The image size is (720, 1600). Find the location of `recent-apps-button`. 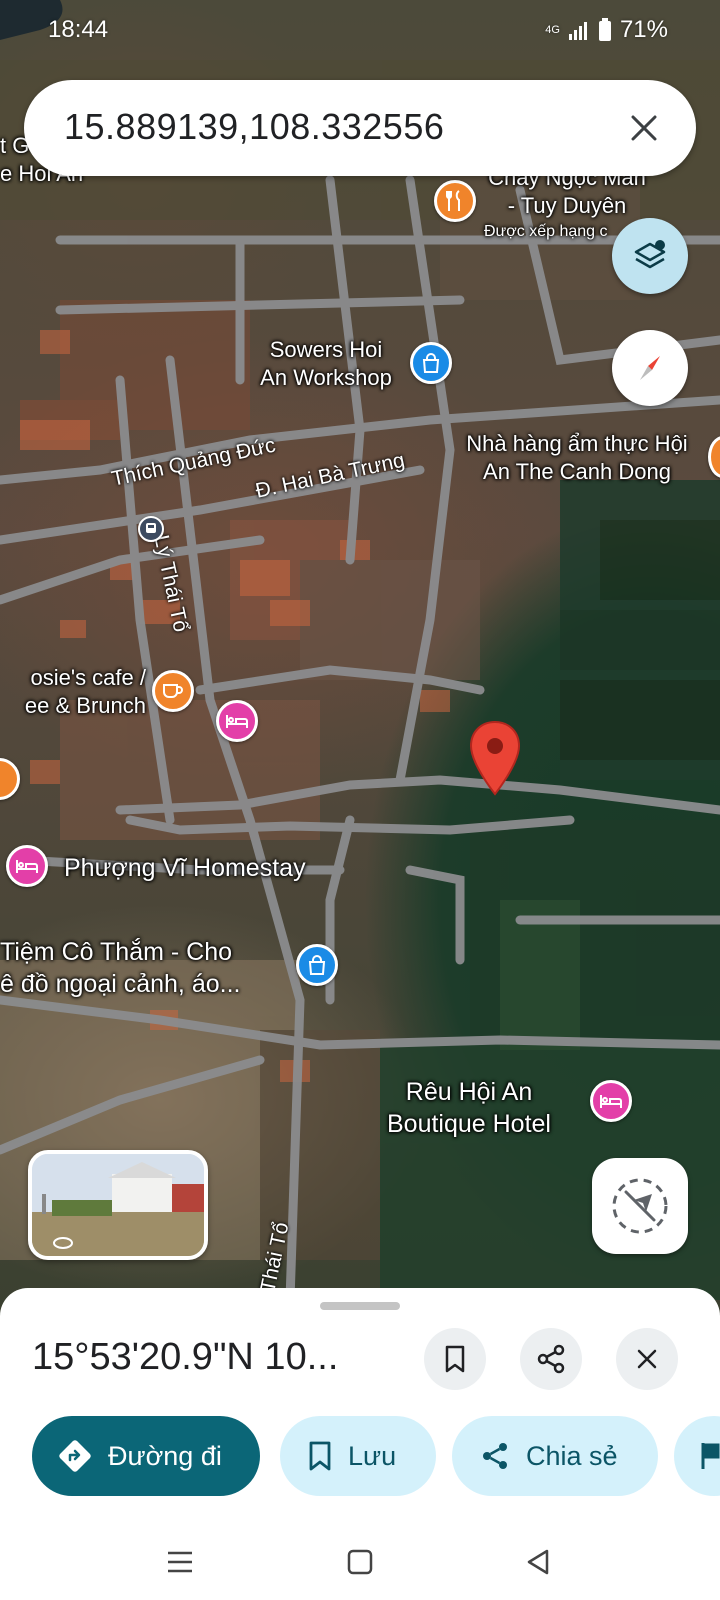

recent-apps-button is located at coordinates (180, 1562).